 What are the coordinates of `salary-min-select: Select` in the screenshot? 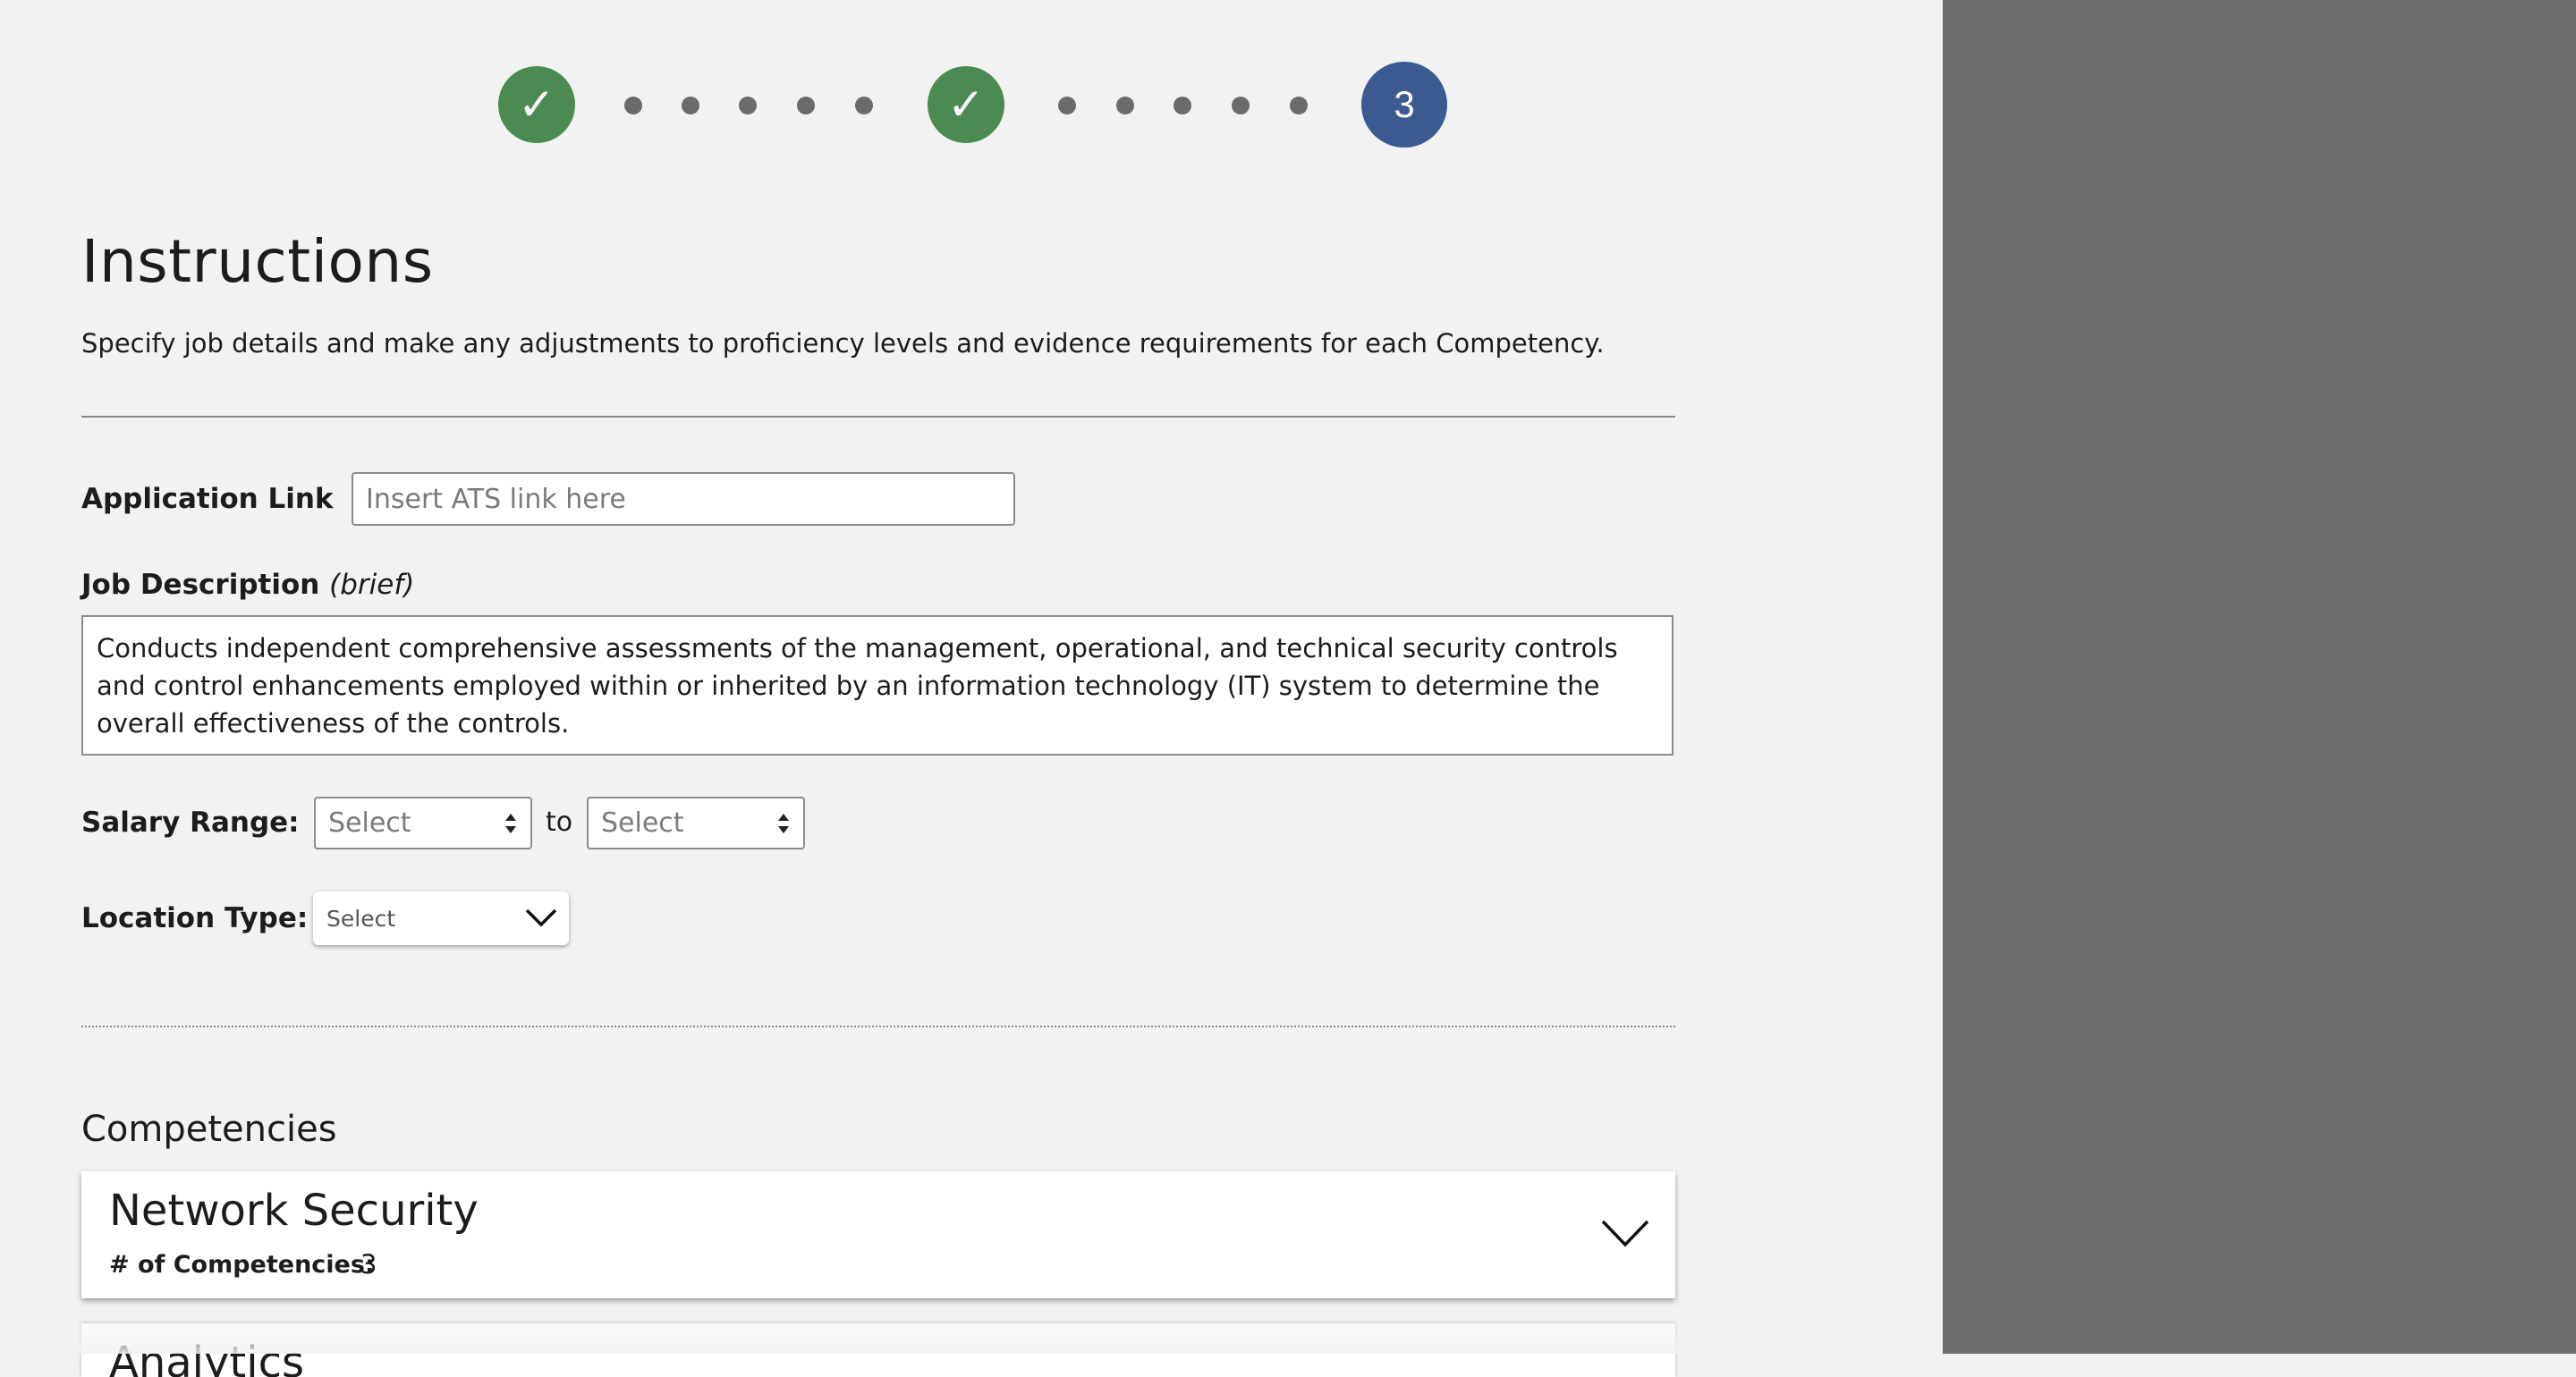 It's located at (423, 823).